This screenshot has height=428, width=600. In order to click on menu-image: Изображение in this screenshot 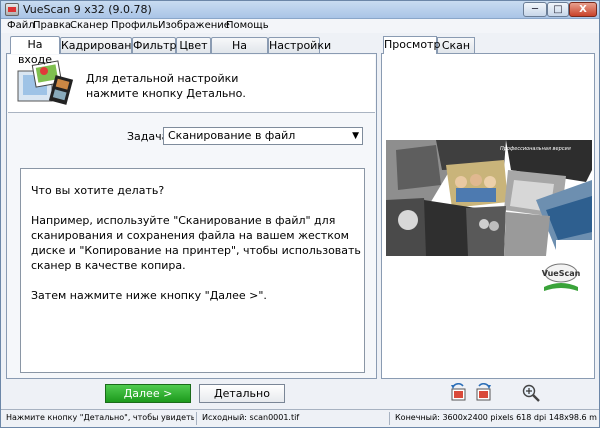, I will do `click(194, 25)`.